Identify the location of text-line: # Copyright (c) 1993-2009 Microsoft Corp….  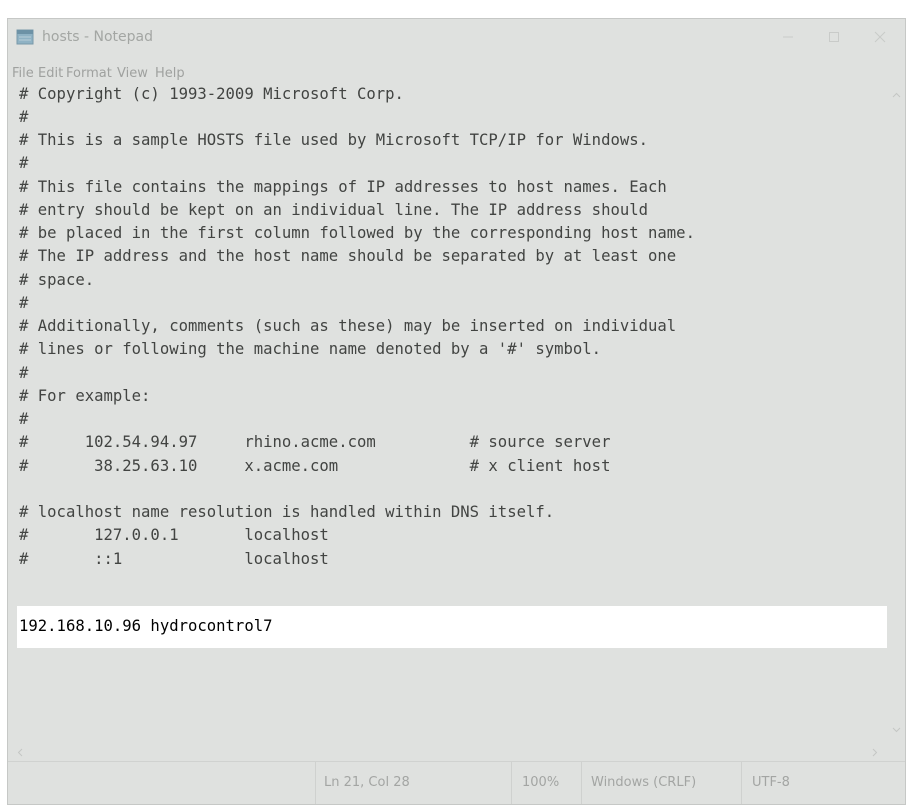
(211, 94).